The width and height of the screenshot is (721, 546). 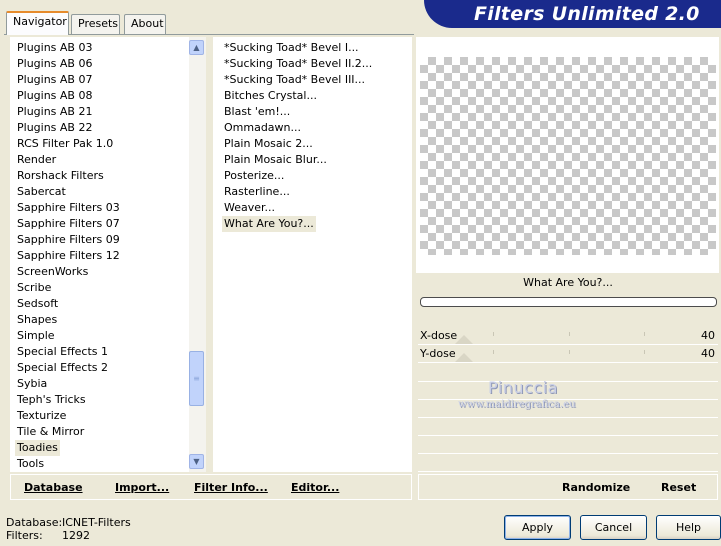 What do you see at coordinates (54, 112) in the screenshot?
I see `category-item: Plugins AB 21` at bounding box center [54, 112].